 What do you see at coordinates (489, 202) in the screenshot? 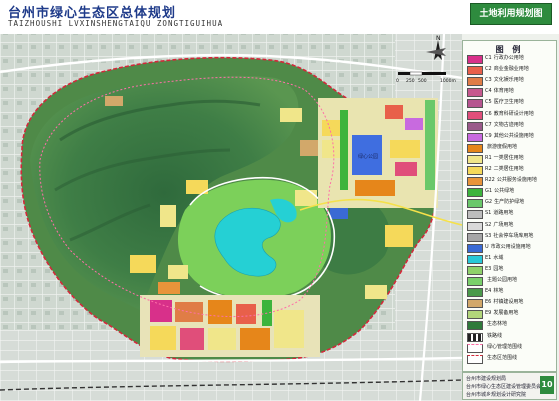
I see `legend-code: G2` at bounding box center [489, 202].